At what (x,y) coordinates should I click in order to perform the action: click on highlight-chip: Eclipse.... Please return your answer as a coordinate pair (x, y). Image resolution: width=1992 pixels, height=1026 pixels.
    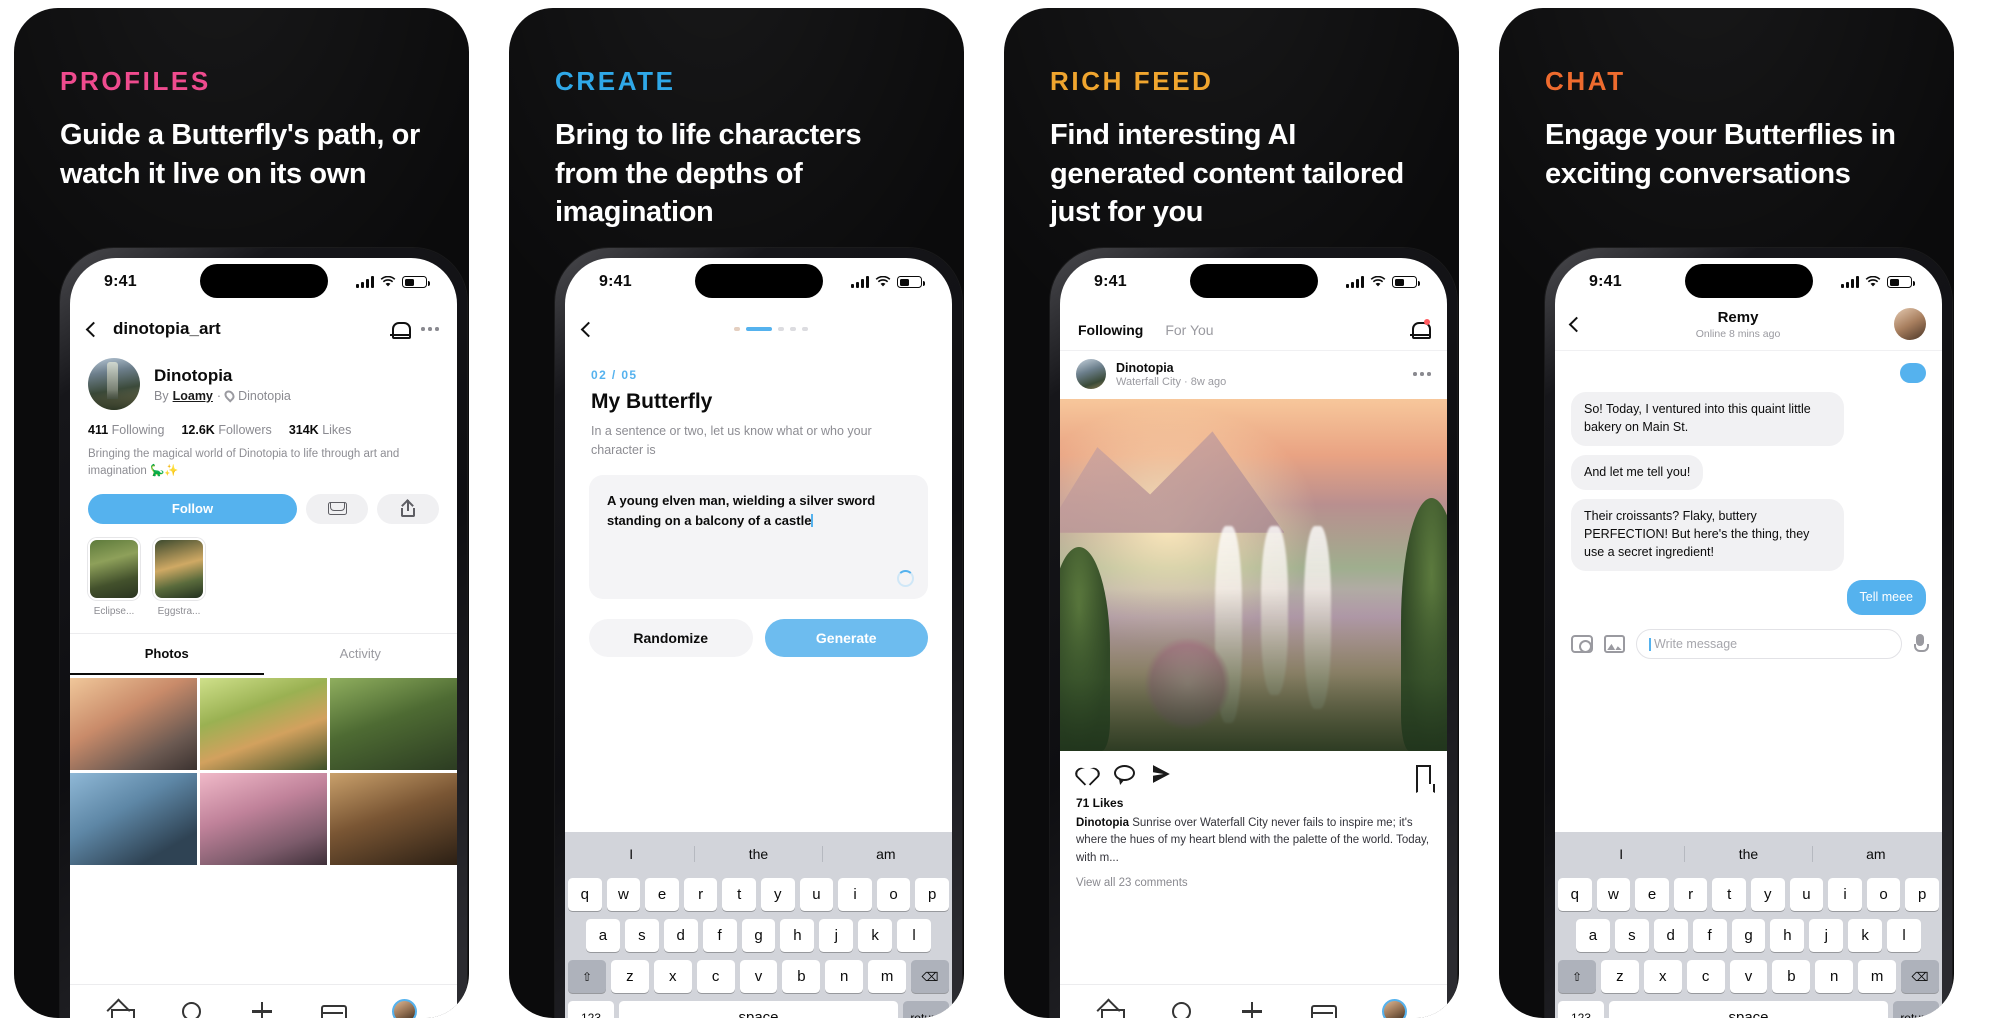
    Looking at the image, I should click on (114, 577).